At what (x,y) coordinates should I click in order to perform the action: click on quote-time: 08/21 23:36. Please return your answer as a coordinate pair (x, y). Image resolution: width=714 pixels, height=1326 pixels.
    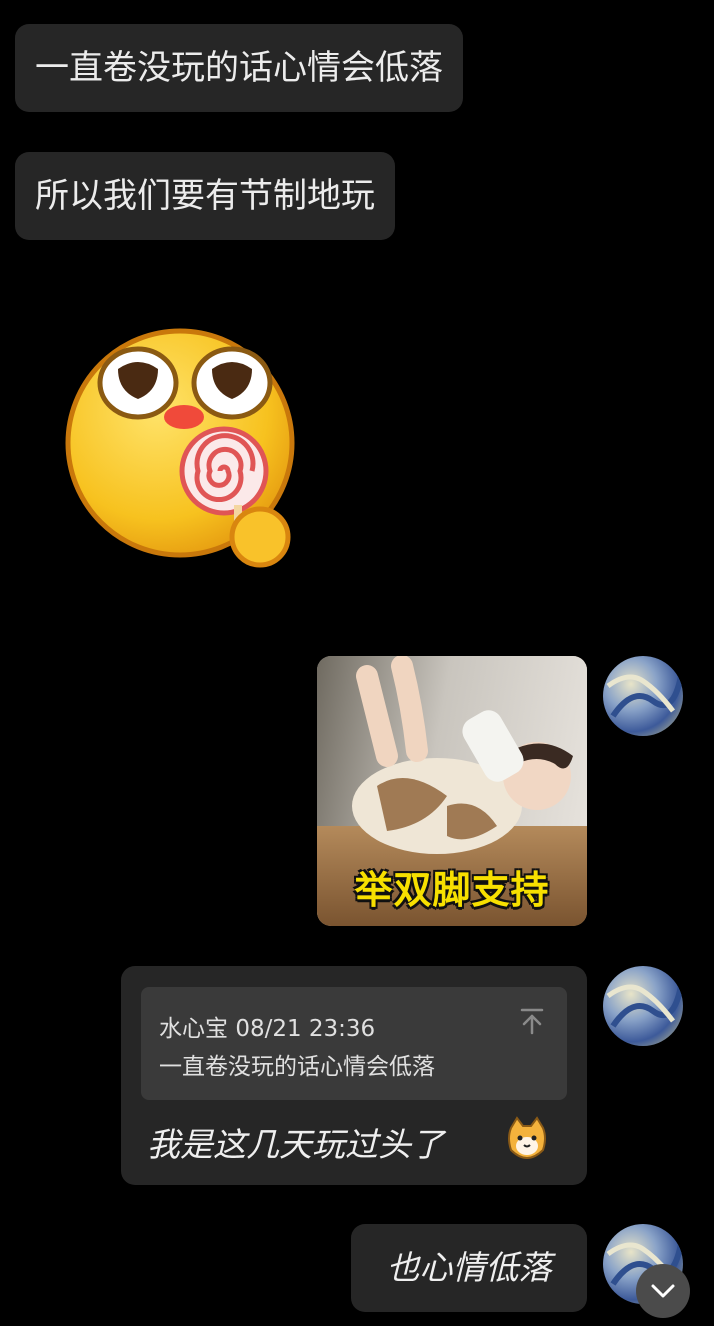
    Looking at the image, I should click on (305, 1029).